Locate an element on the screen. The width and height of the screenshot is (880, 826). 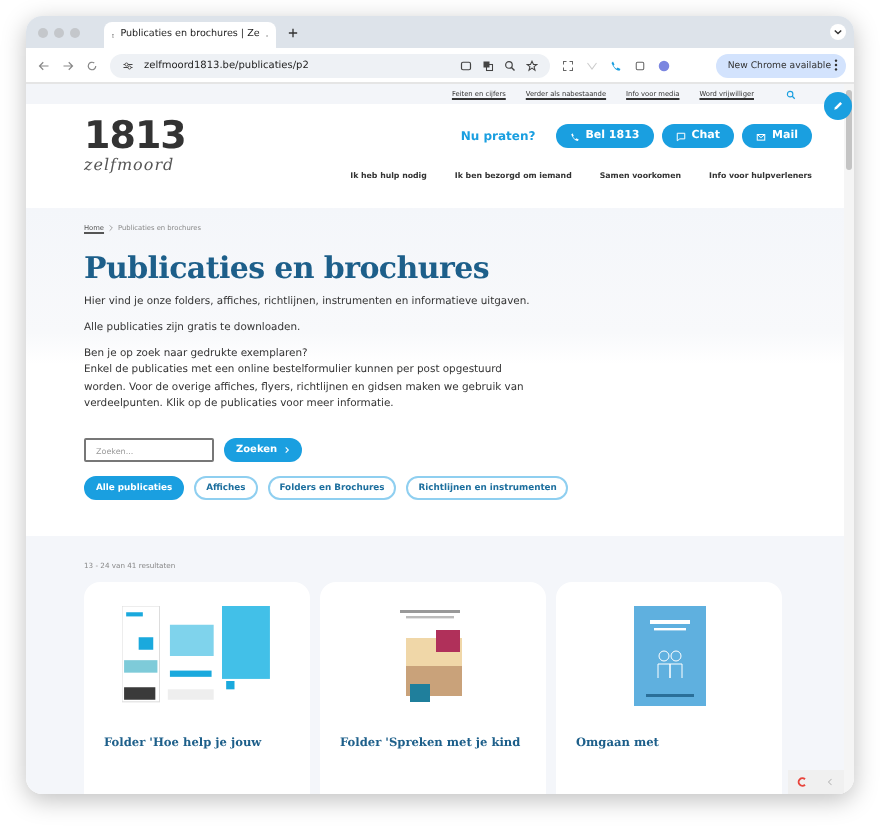
puzzle-icon is located at coordinates (640, 65).